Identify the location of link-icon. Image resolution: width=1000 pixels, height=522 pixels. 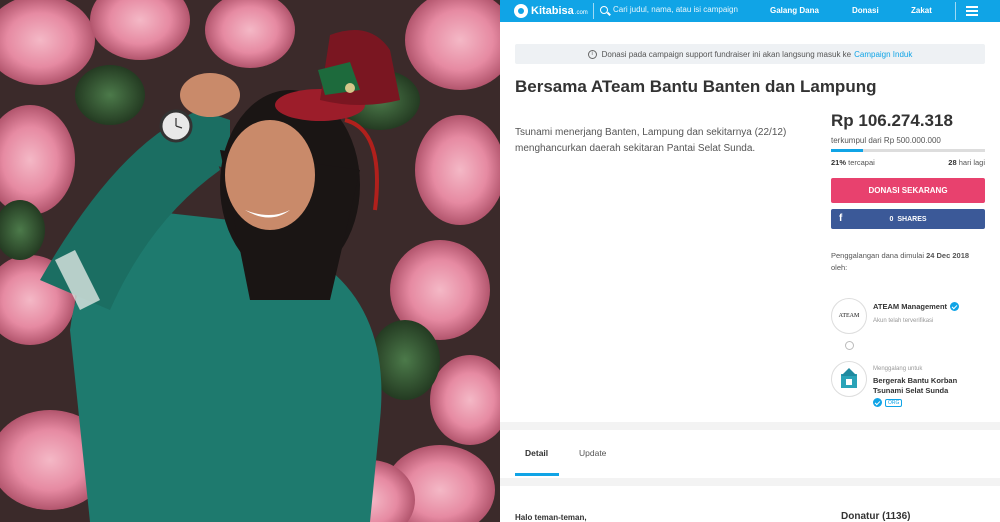
(849, 345).